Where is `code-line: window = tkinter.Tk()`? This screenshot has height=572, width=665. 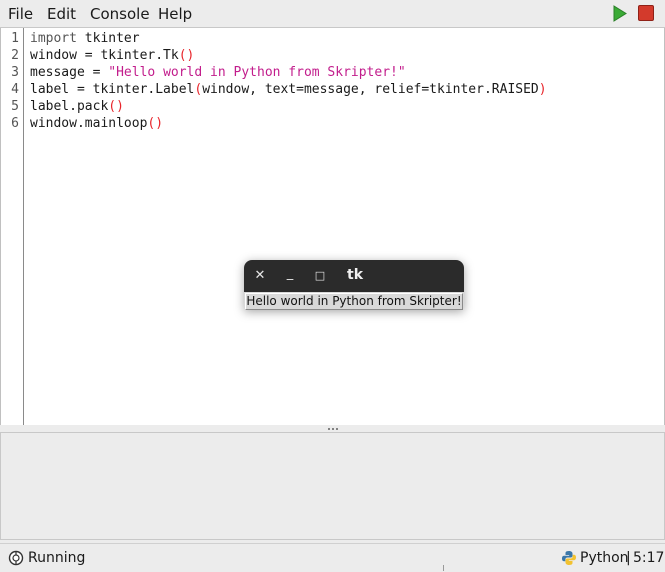
code-line: window = tkinter.Tk() is located at coordinates (112, 55).